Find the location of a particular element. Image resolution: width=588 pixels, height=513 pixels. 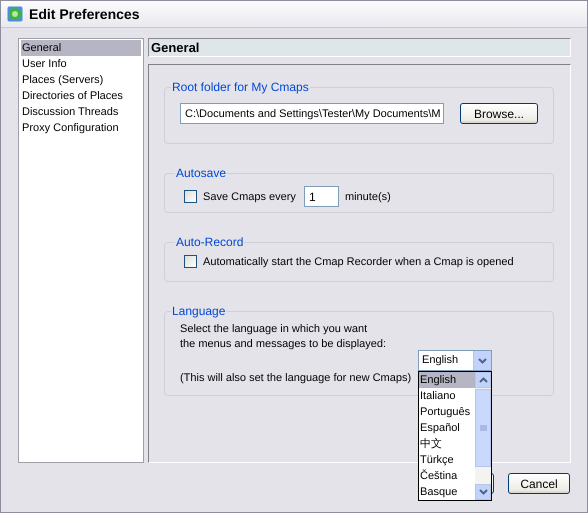

caret-down-icon is located at coordinates (483, 492).